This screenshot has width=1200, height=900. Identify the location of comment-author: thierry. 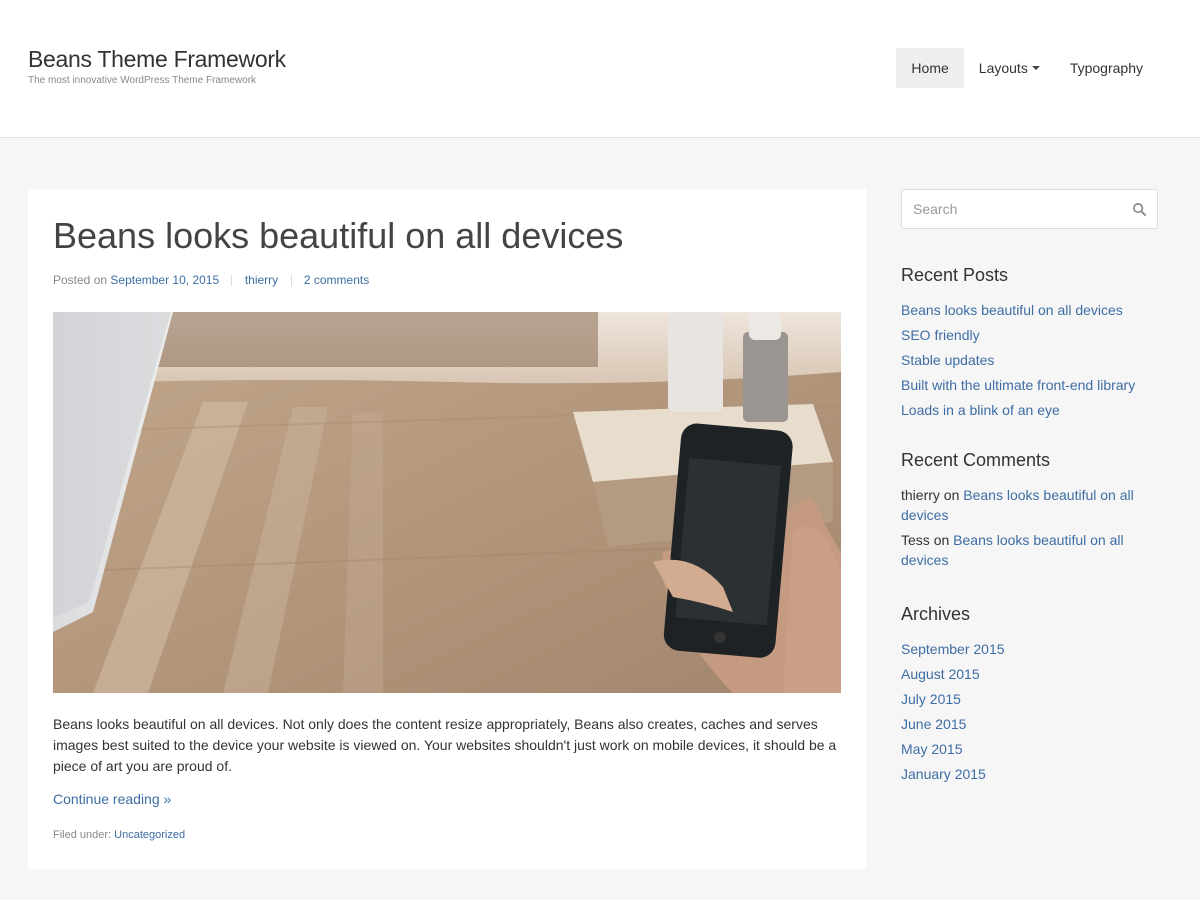
(920, 495).